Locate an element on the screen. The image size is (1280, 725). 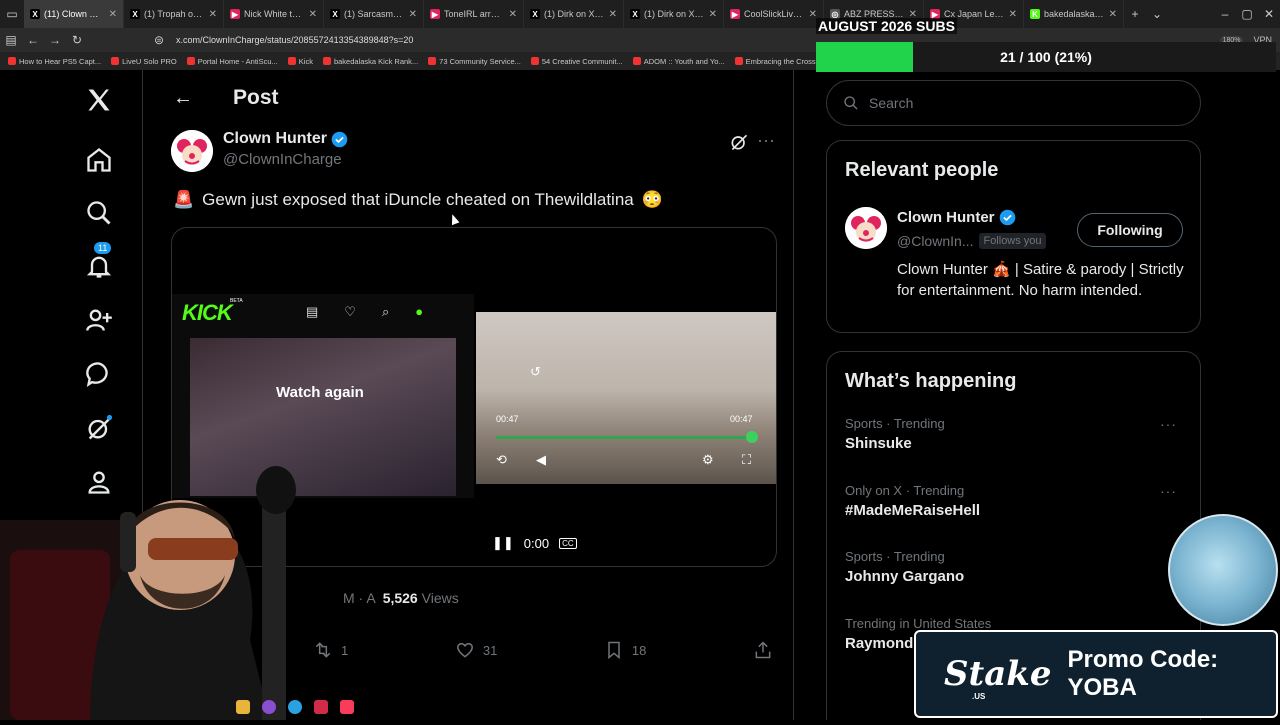
explore-search-icon is located at coordinates (99, 213).